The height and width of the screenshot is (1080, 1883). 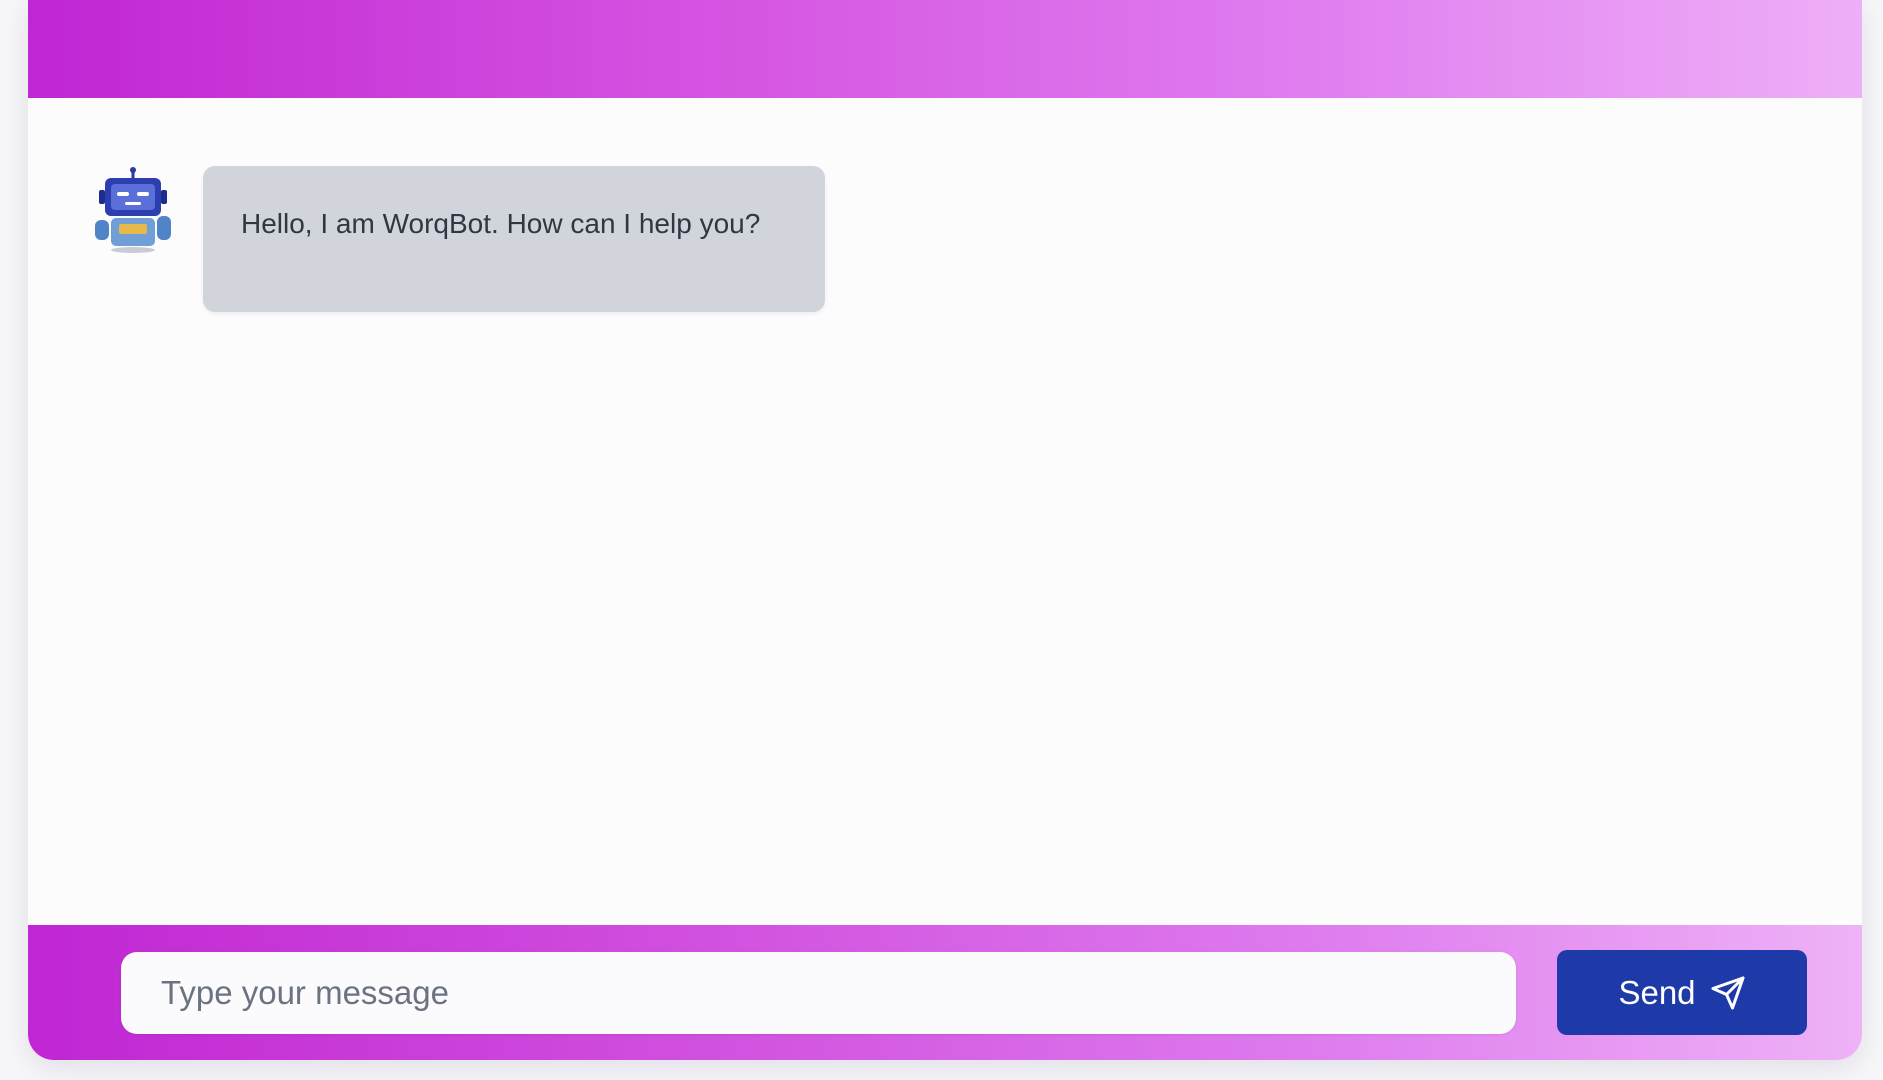 I want to click on send-button: Send, so click(x=1682, y=992).